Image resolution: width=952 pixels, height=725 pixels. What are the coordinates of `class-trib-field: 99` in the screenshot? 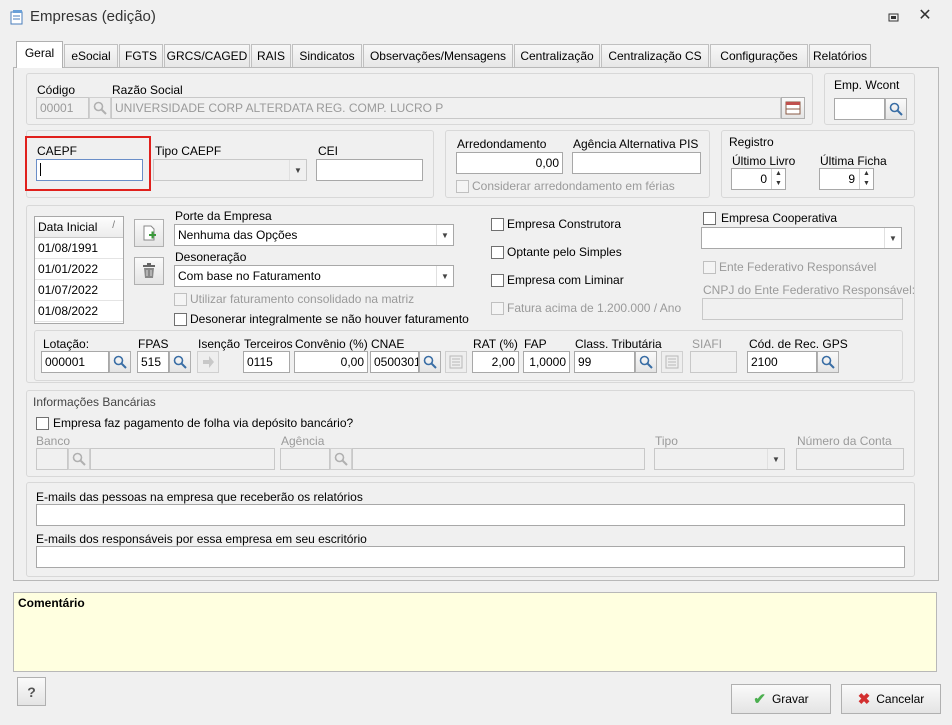 It's located at (604, 362).